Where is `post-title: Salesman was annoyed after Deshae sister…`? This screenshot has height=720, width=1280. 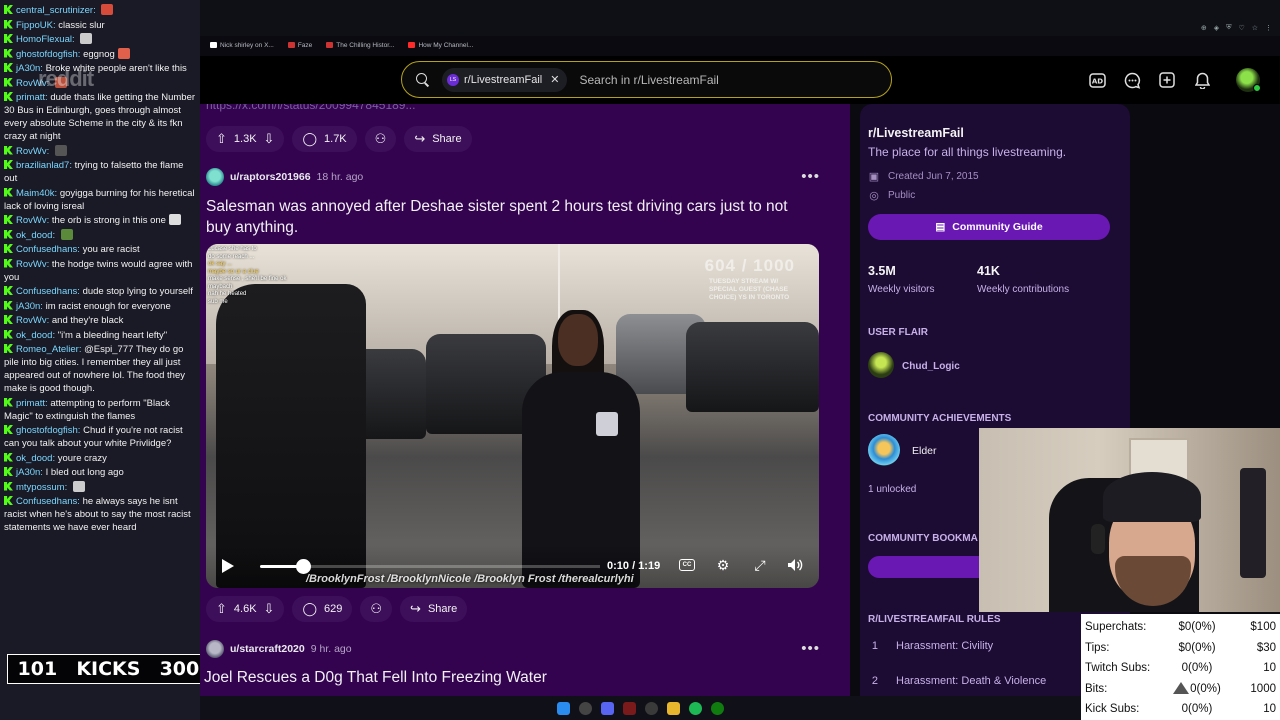
post-title: Salesman was annoyed after Deshae sister… is located at coordinates (511, 217).